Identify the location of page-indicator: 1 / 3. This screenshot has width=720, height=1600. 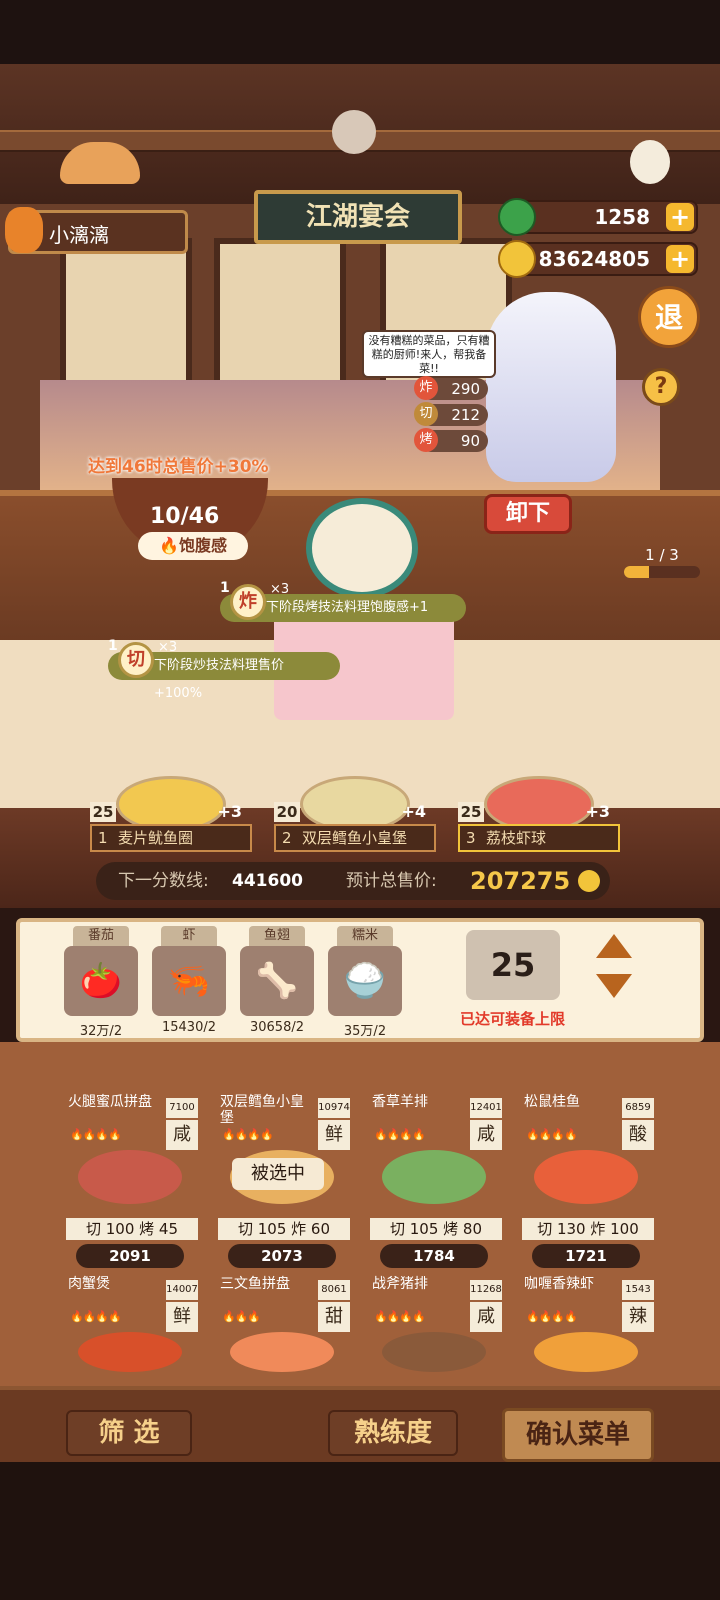
(662, 576).